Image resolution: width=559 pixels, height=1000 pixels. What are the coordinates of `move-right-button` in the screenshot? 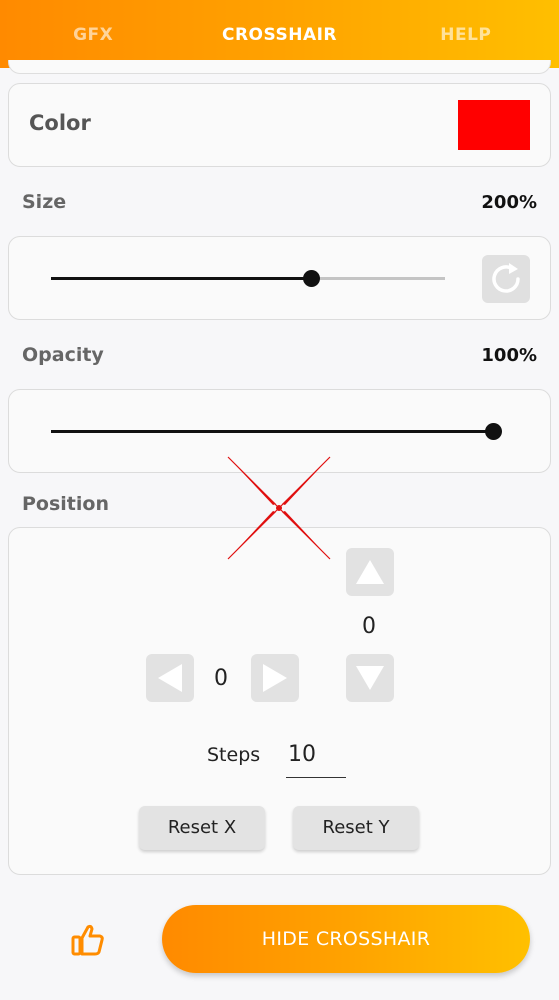 It's located at (275, 678).